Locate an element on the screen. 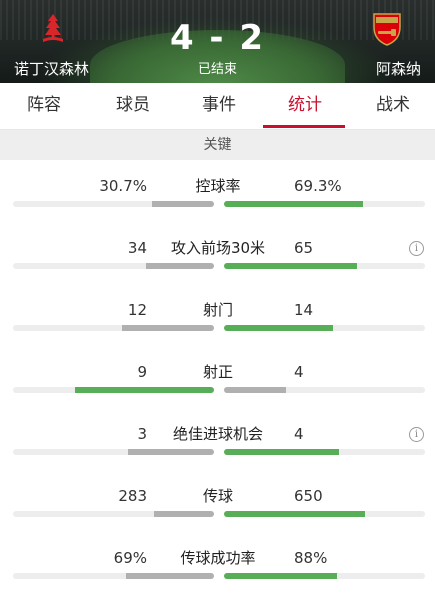 The height and width of the screenshot is (606, 435). stat-label: 传球成功率 is located at coordinates (218, 558).